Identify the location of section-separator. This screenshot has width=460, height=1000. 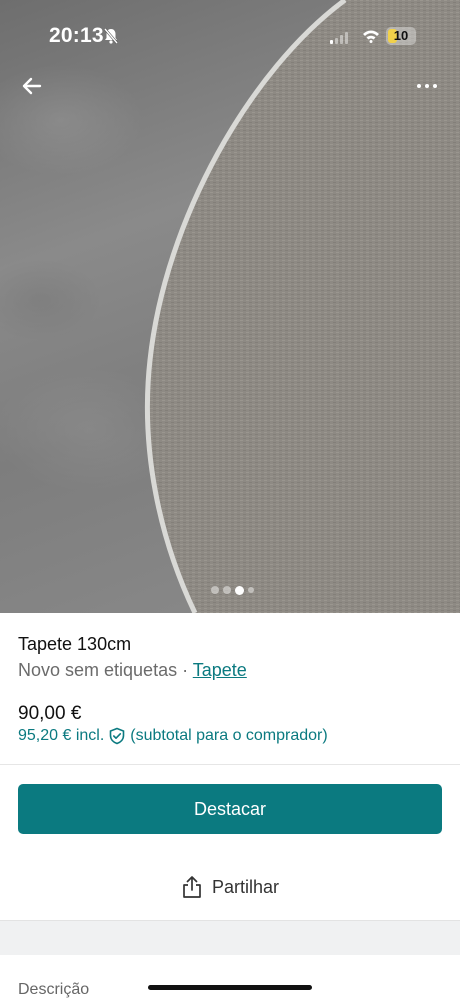
(230, 937).